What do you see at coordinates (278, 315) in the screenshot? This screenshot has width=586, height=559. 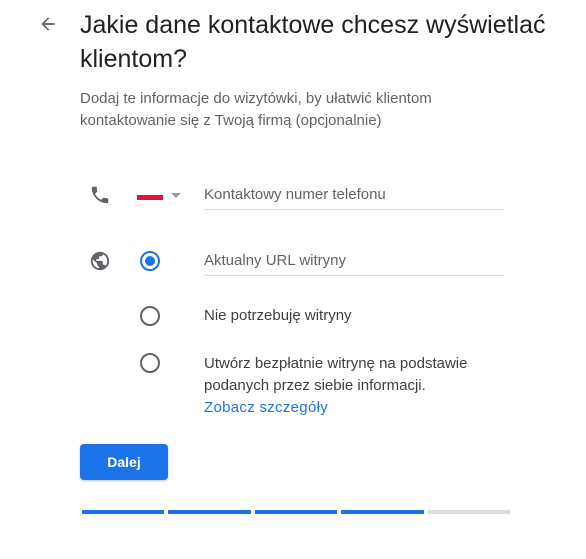 I see `no-website-label: Nie potrzebuję witryny` at bounding box center [278, 315].